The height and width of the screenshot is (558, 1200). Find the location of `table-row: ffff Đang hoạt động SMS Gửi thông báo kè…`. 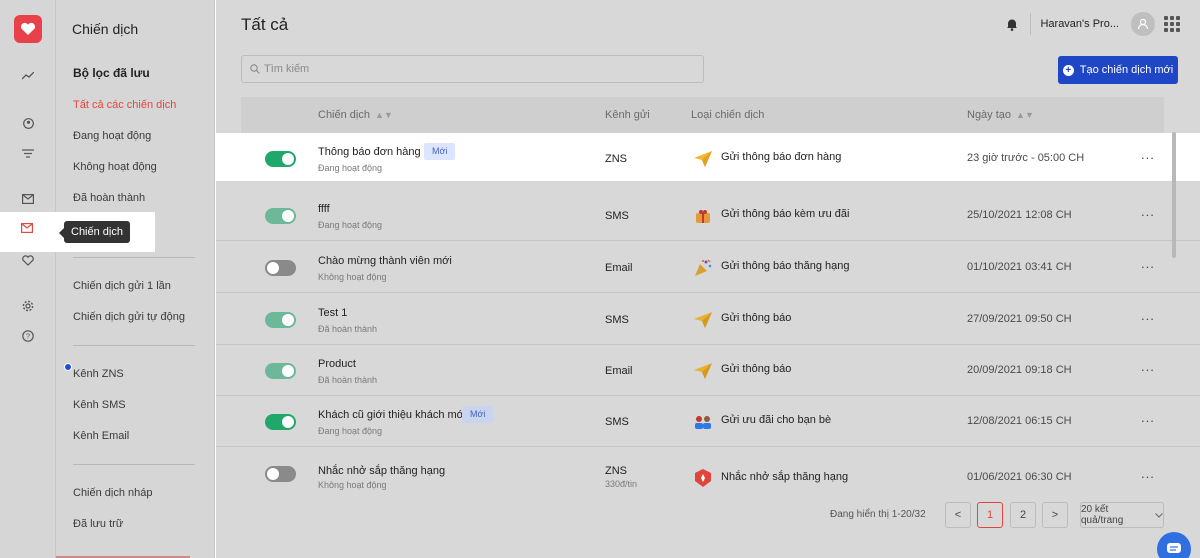

table-row: ffff Đang hoạt động SMS Gửi thông báo kè… is located at coordinates (708, 215).